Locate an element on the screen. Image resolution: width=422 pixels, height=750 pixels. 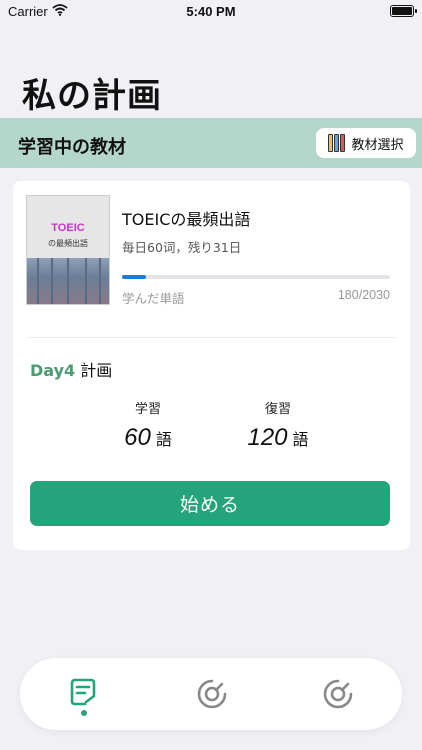
start-button: 始める is located at coordinates (210, 503).